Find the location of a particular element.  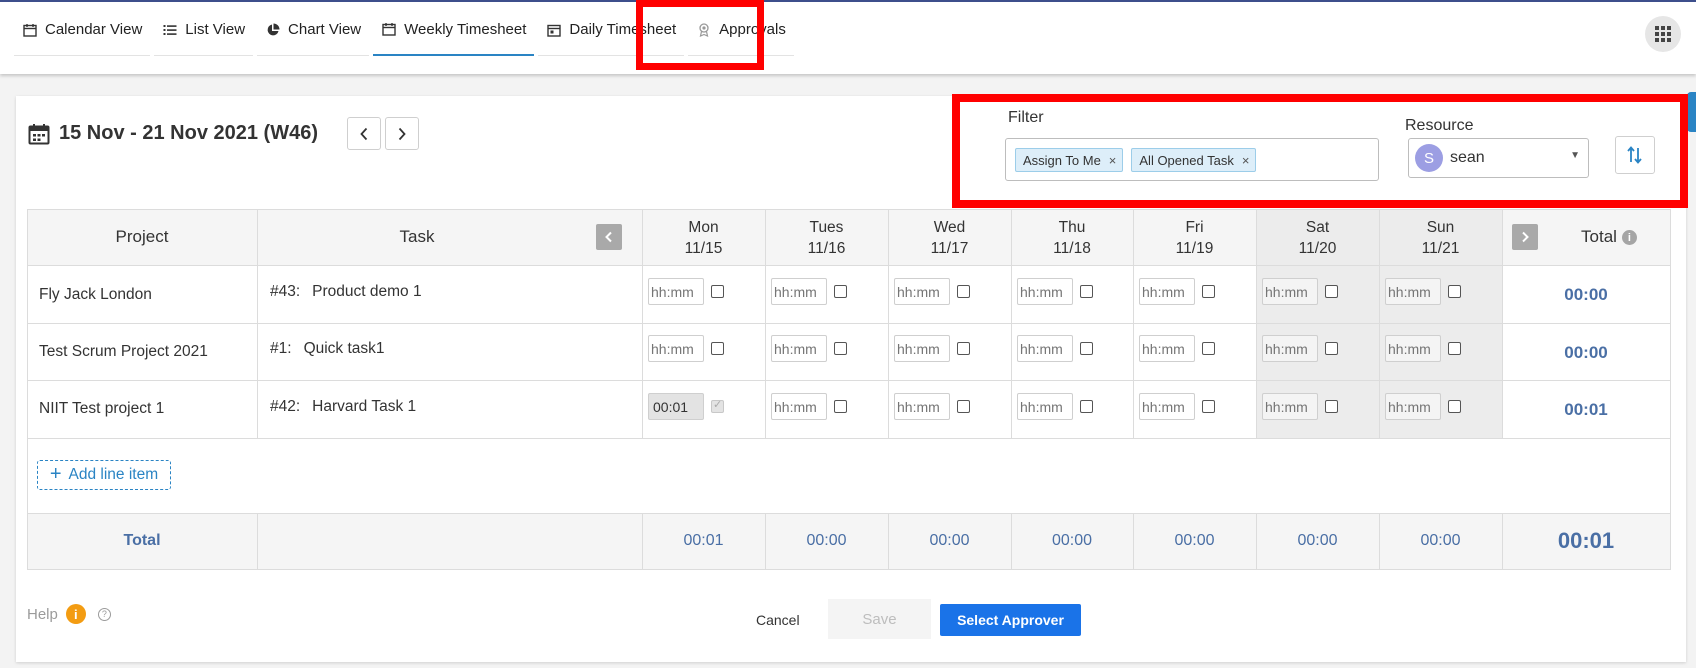

chevron-left-icon is located at coordinates (364, 133).